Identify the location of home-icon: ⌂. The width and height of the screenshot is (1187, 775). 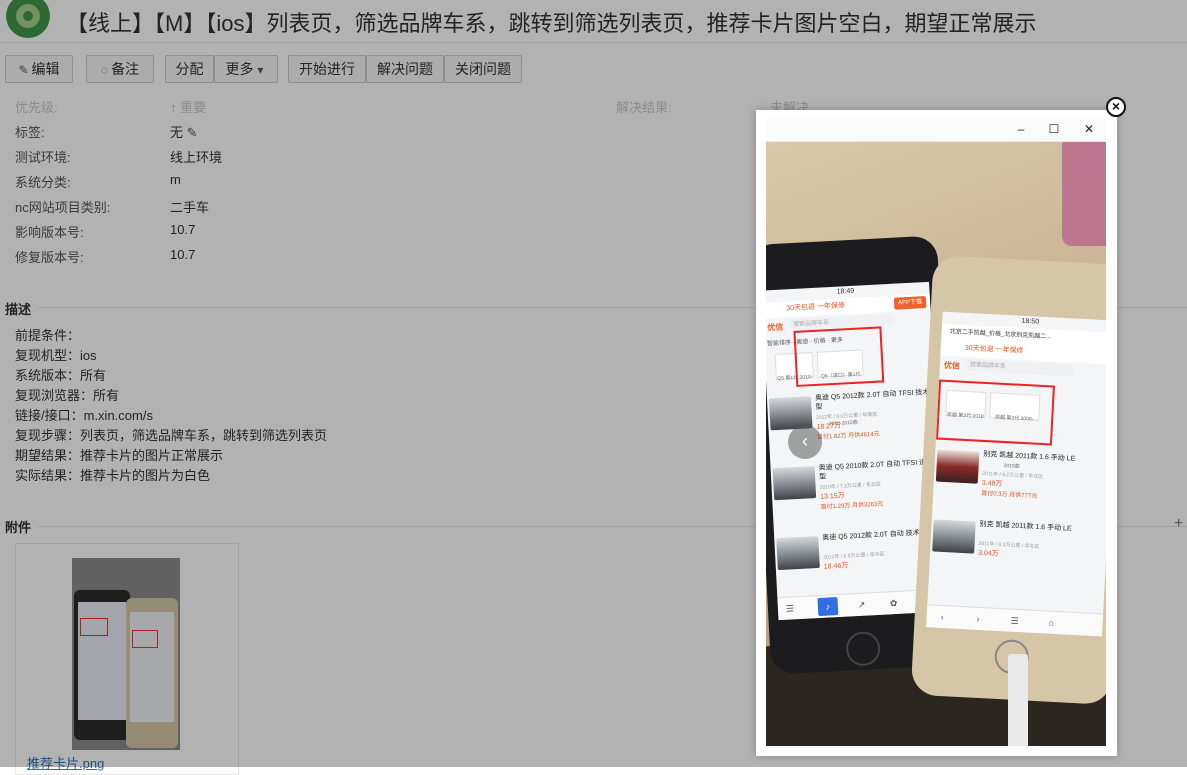
(1051, 622).